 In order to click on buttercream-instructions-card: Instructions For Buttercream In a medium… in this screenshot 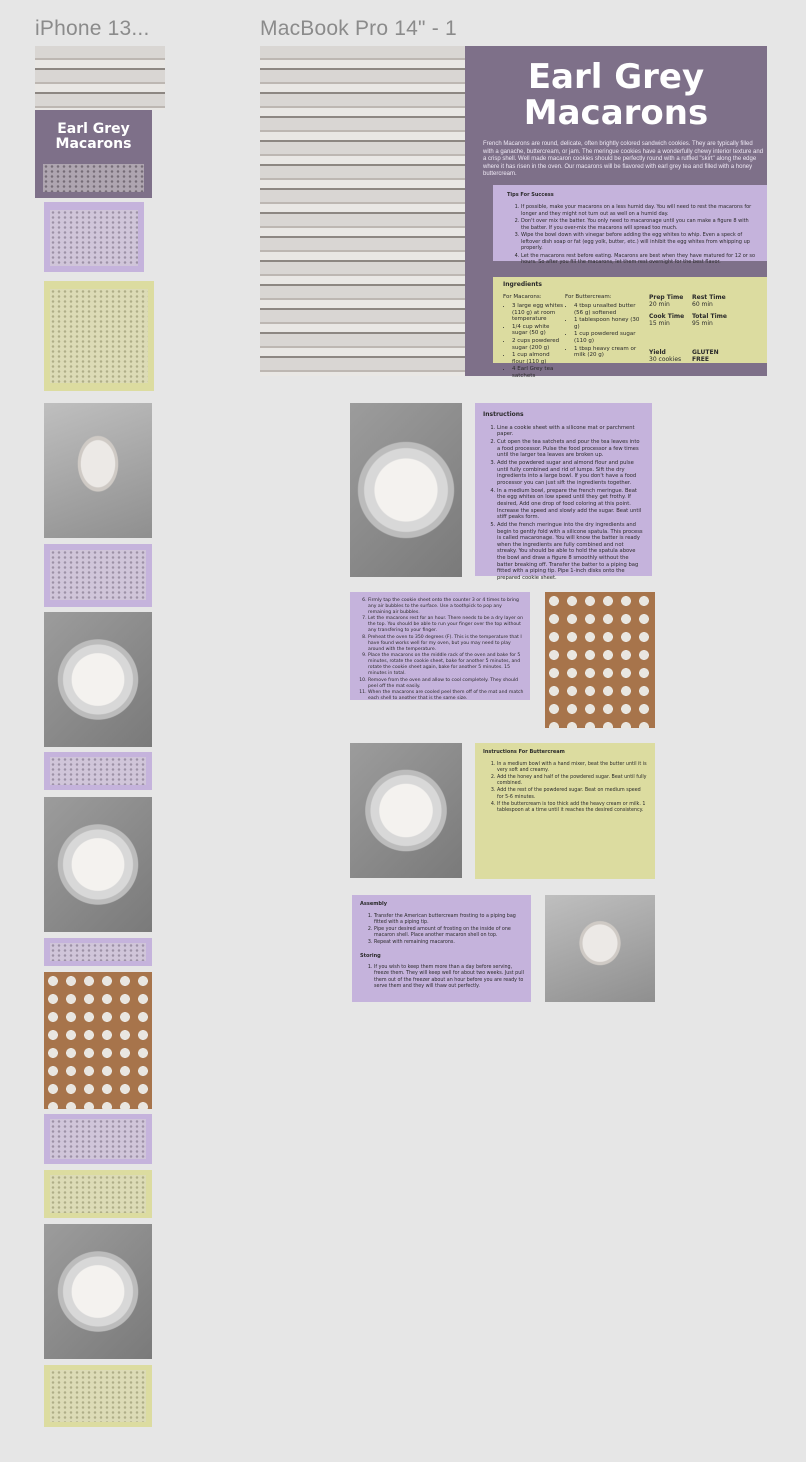, I will do `click(565, 811)`.